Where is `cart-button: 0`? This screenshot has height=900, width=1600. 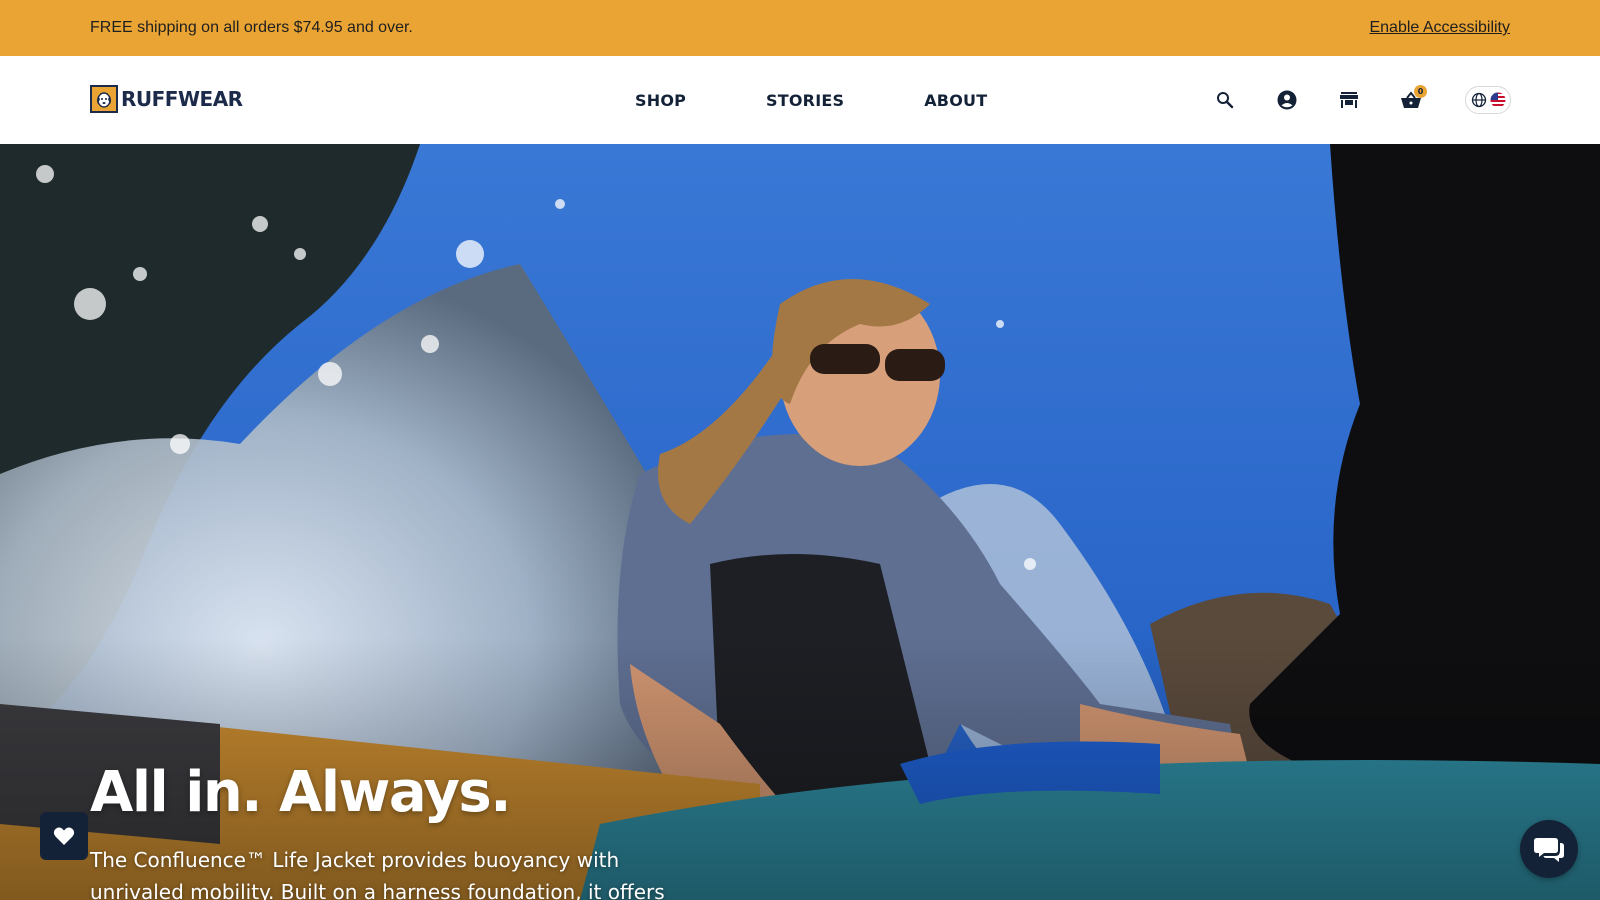 cart-button: 0 is located at coordinates (1411, 100).